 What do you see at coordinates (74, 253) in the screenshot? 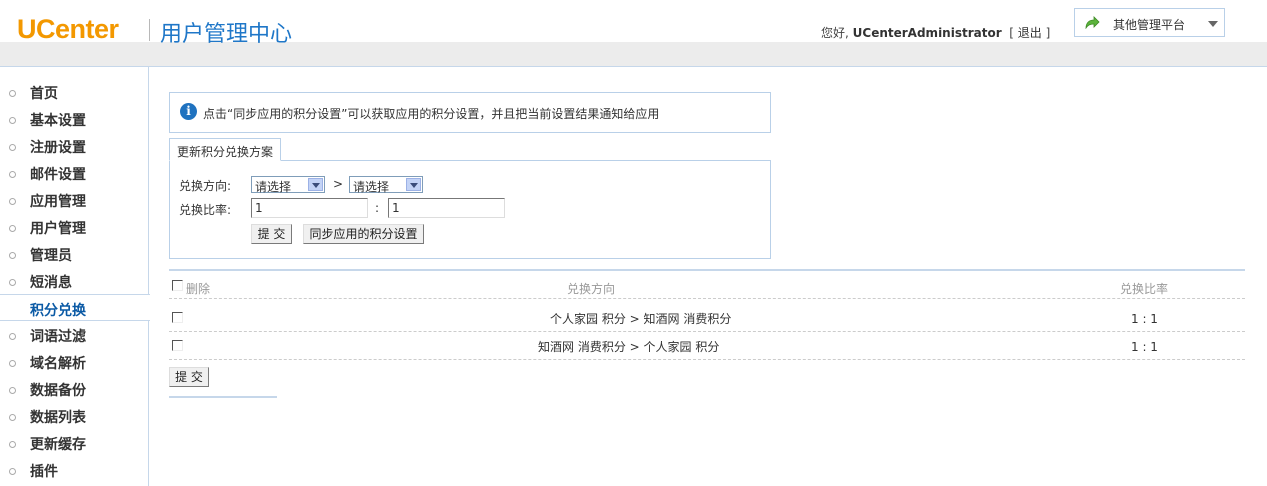
I see `sidebar-item-admins: 管理员` at bounding box center [74, 253].